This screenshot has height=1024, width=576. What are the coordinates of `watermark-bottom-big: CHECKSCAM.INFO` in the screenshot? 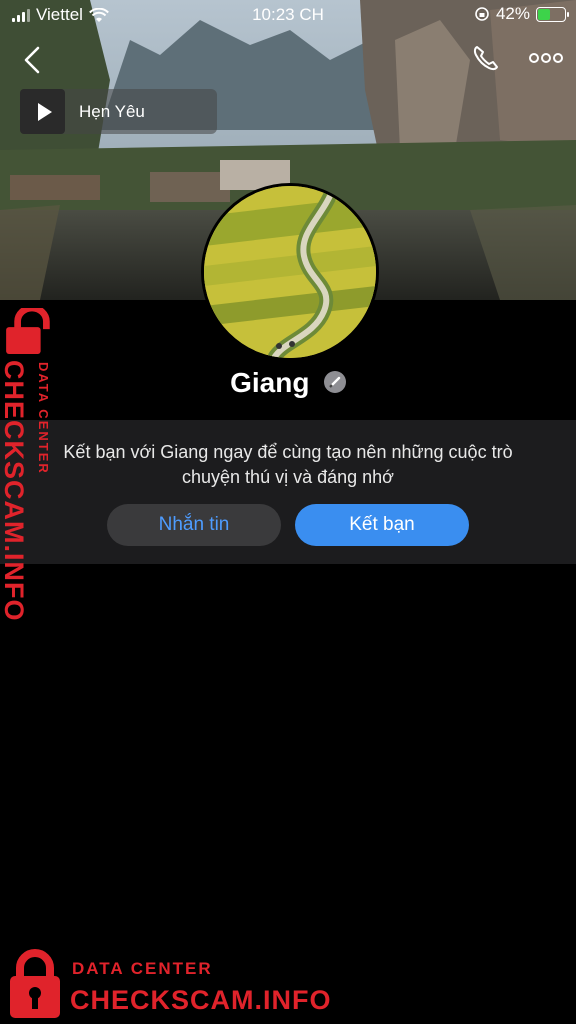 It's located at (201, 1000).